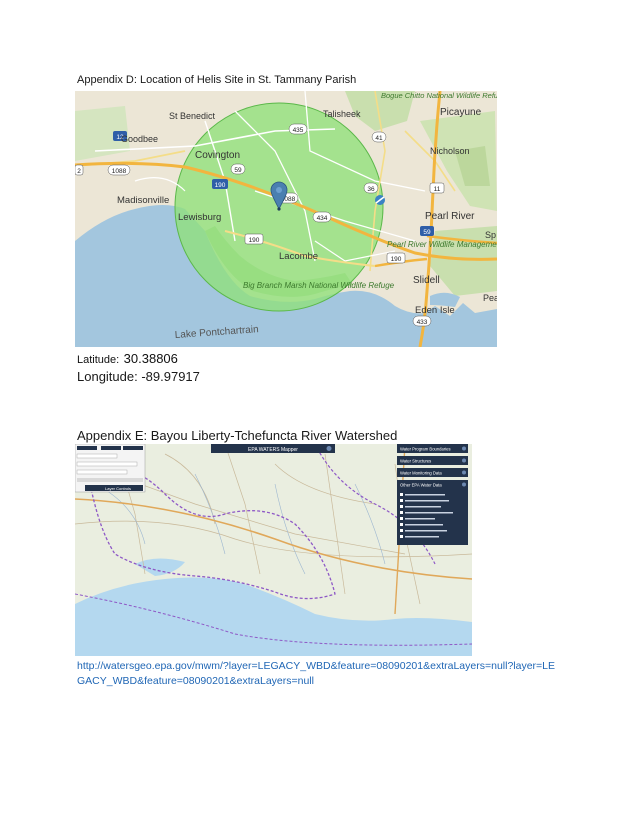  I want to click on latitude-value: 30.38806, so click(150, 358).